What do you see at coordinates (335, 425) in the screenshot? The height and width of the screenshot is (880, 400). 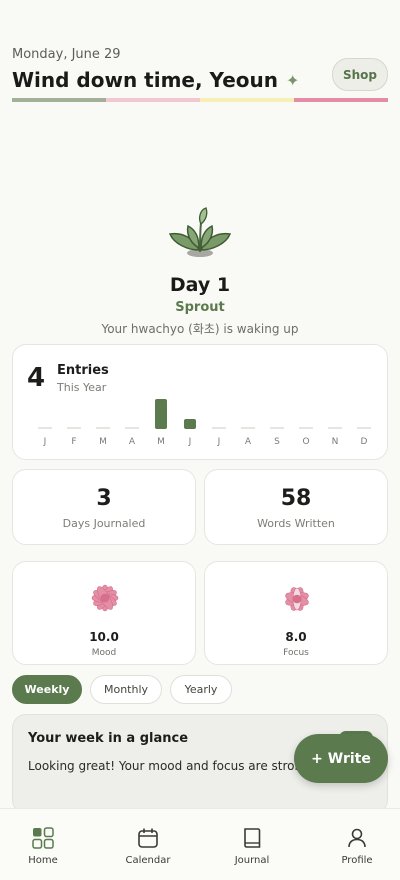 I see `month-column: N` at bounding box center [335, 425].